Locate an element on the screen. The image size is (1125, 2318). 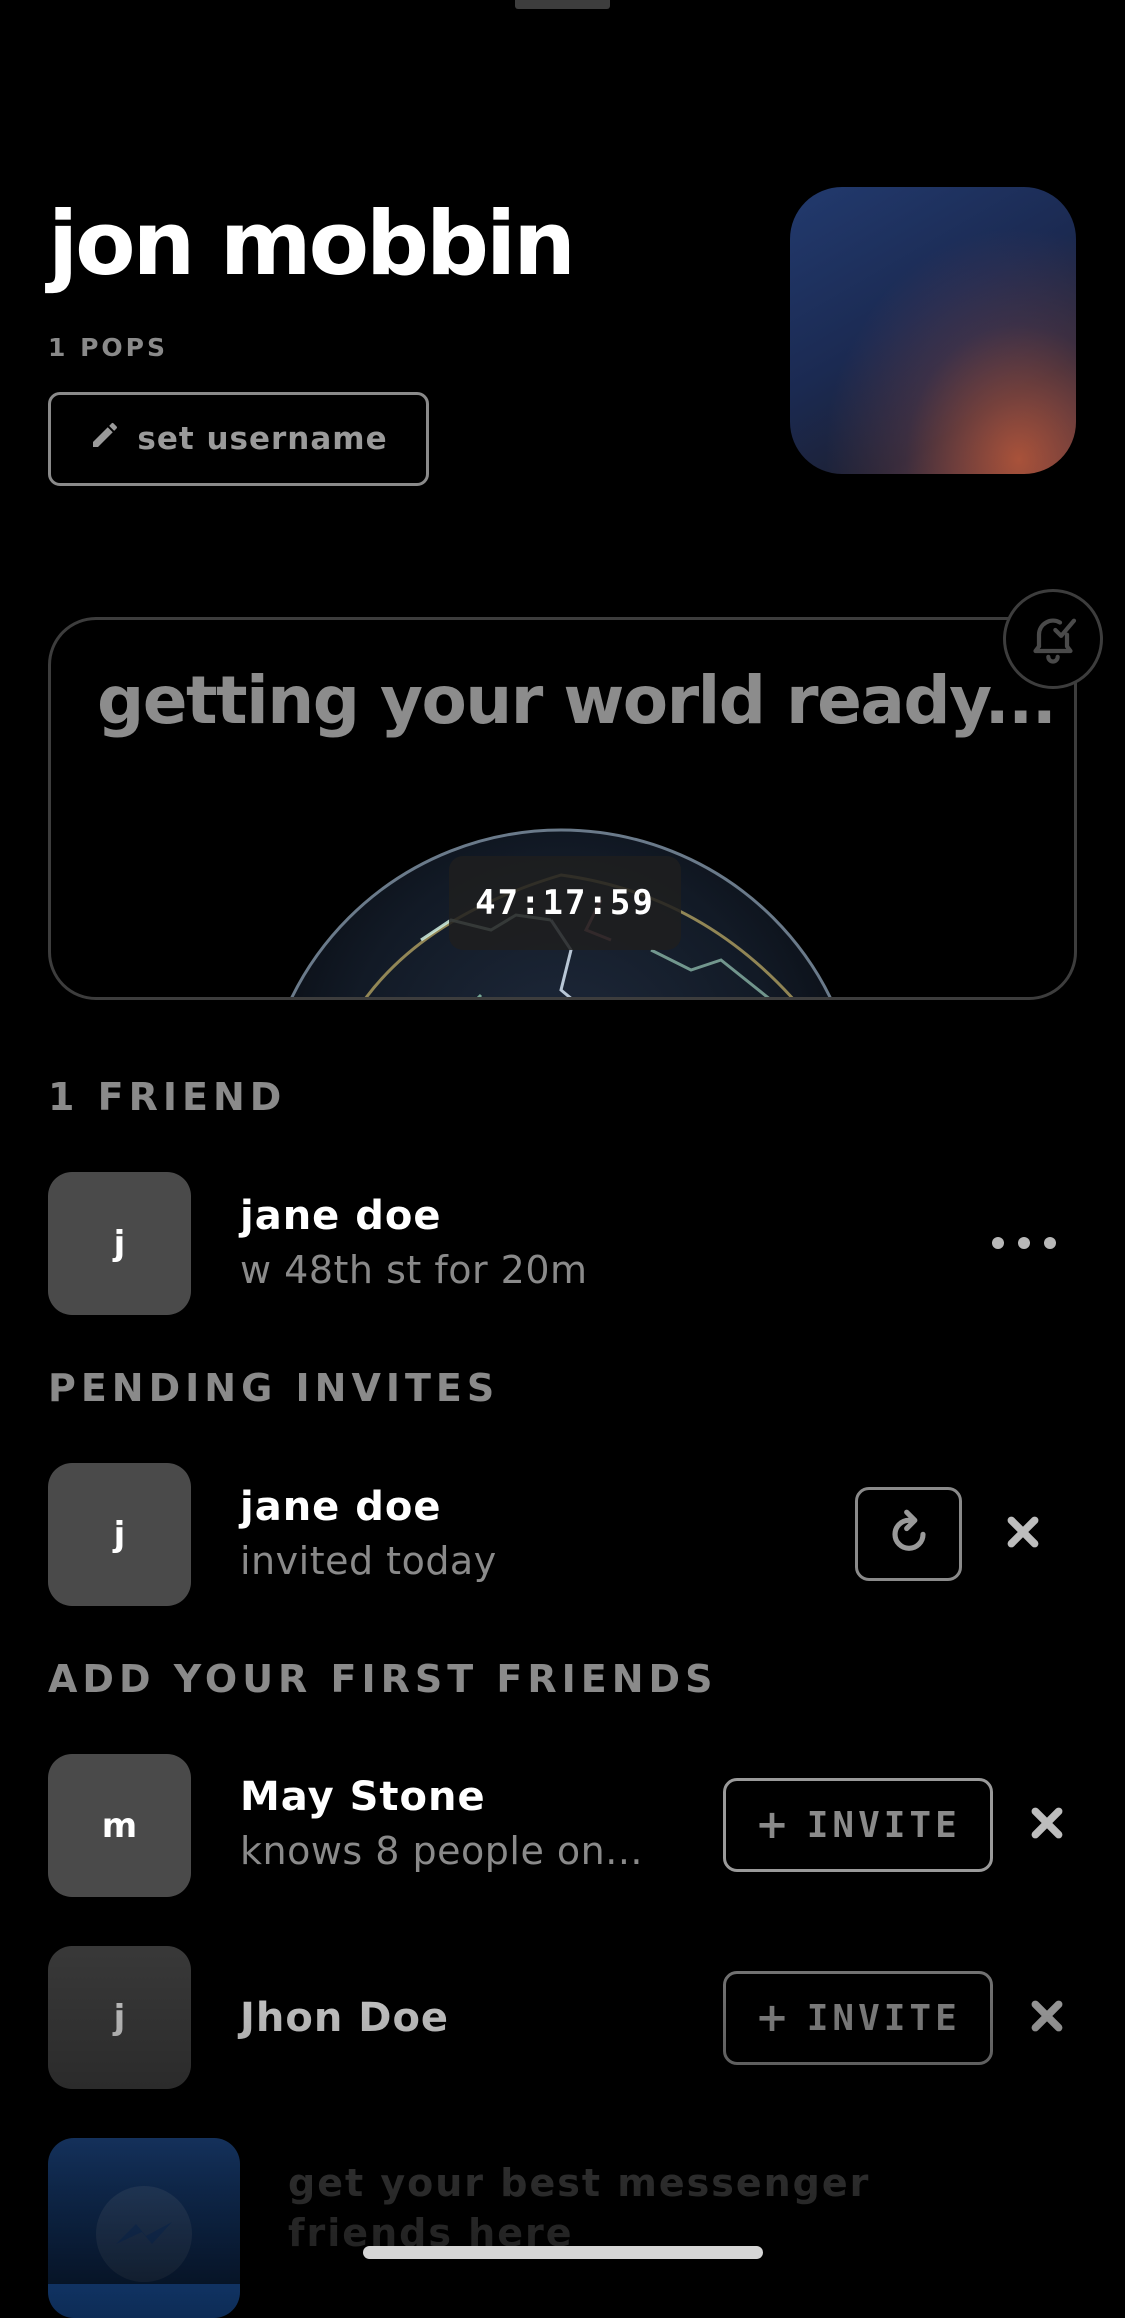
resend-invite-button is located at coordinates (908, 1534).